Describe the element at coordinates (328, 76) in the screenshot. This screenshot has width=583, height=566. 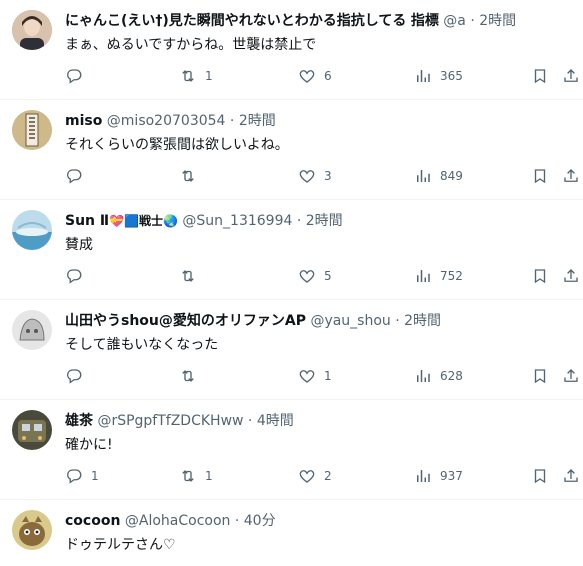
I see `like-count: 6` at that location.